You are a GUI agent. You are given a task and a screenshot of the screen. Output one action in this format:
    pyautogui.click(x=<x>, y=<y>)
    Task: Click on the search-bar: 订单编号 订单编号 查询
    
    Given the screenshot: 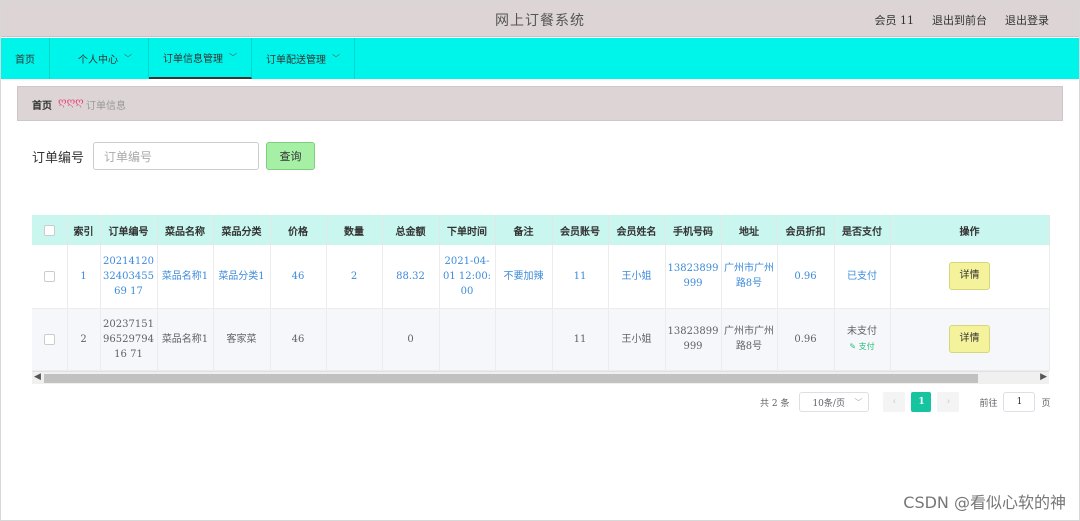 What is the action you would take?
    pyautogui.click(x=174, y=156)
    